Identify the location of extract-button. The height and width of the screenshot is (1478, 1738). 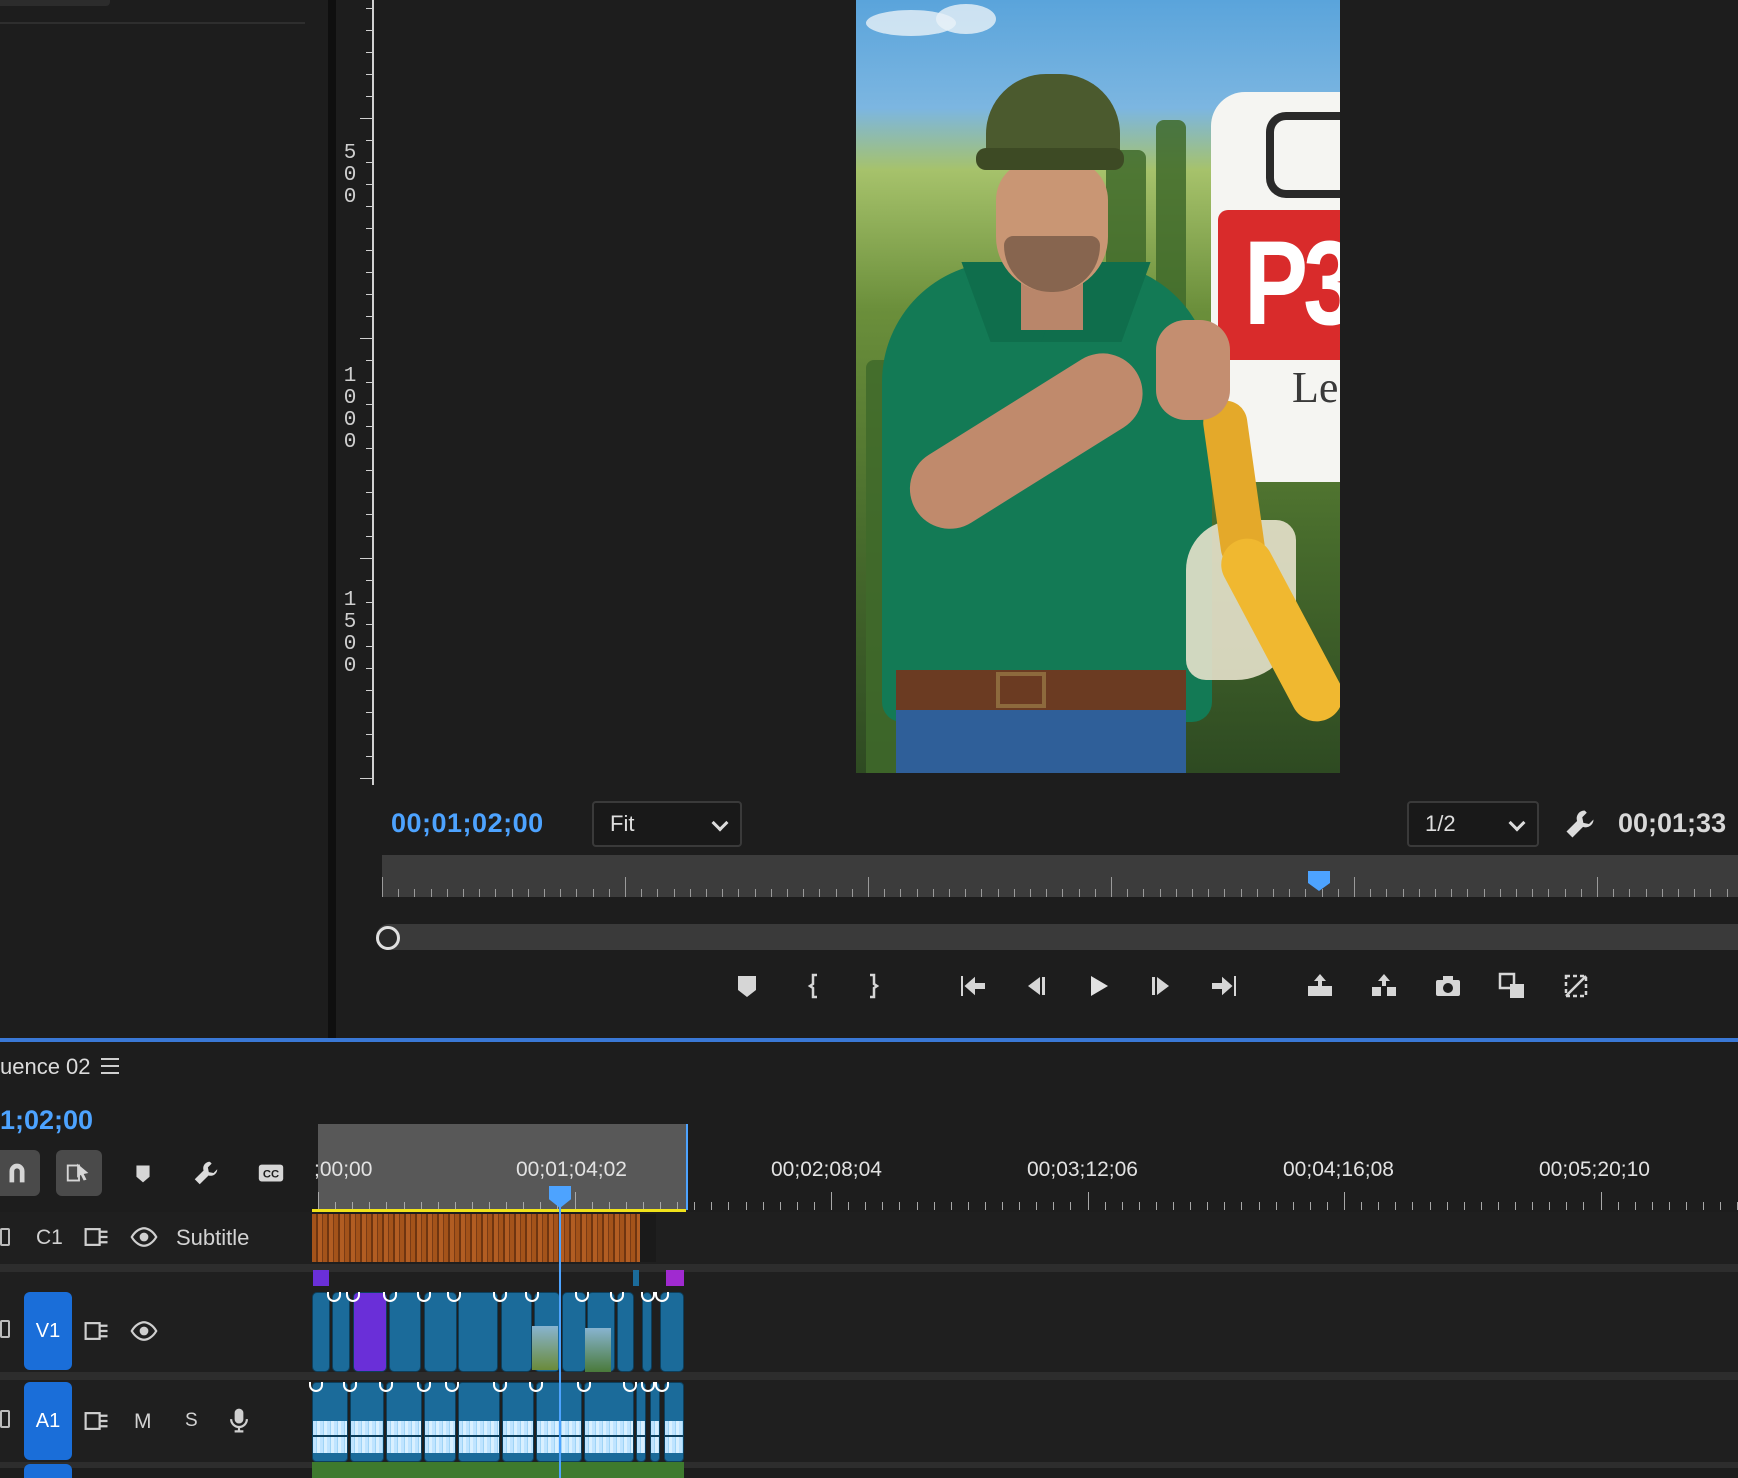
(1384, 986).